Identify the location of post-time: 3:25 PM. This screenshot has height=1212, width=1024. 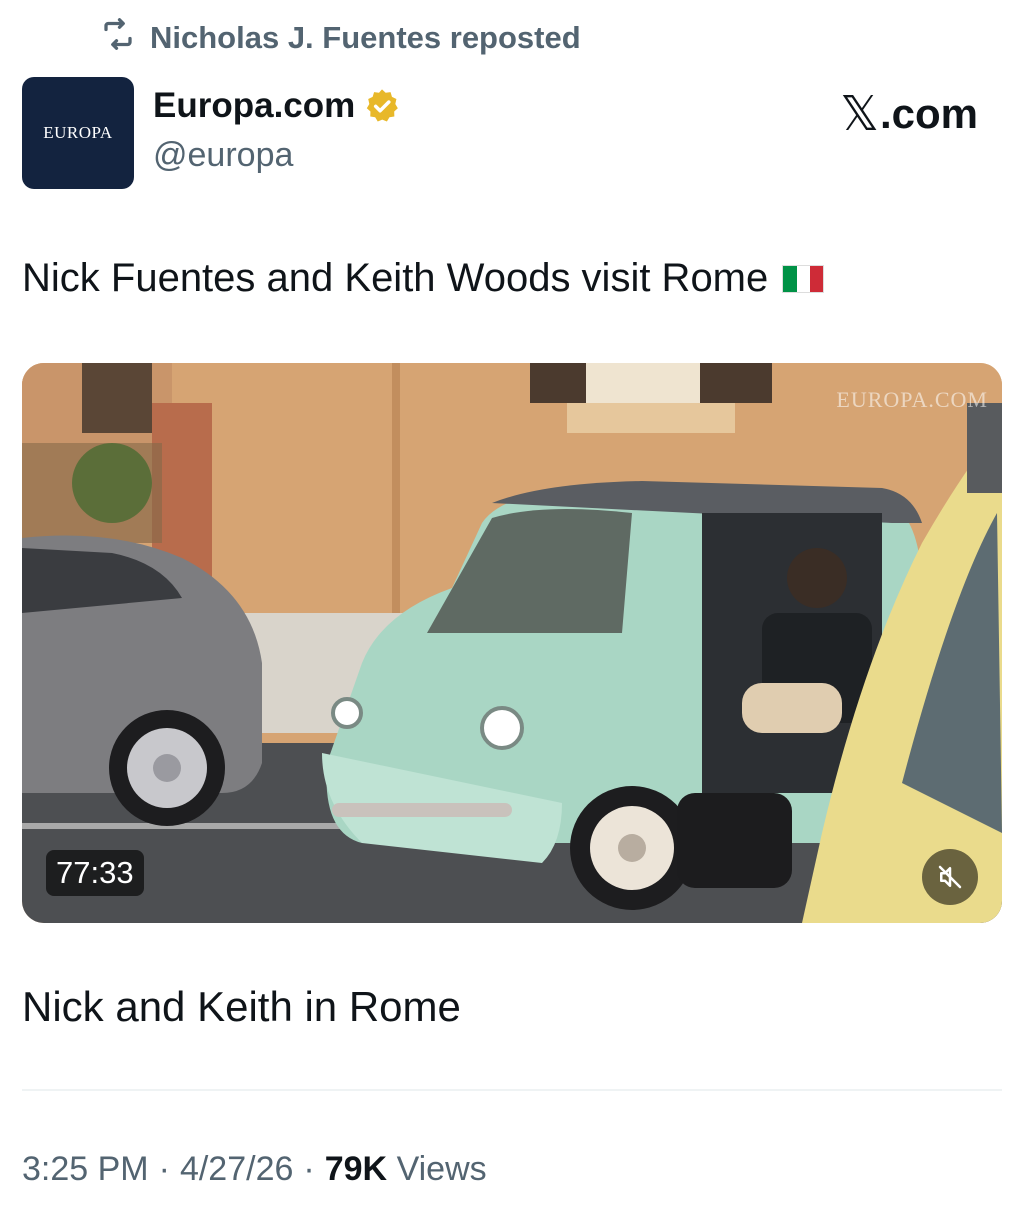
(85, 1169).